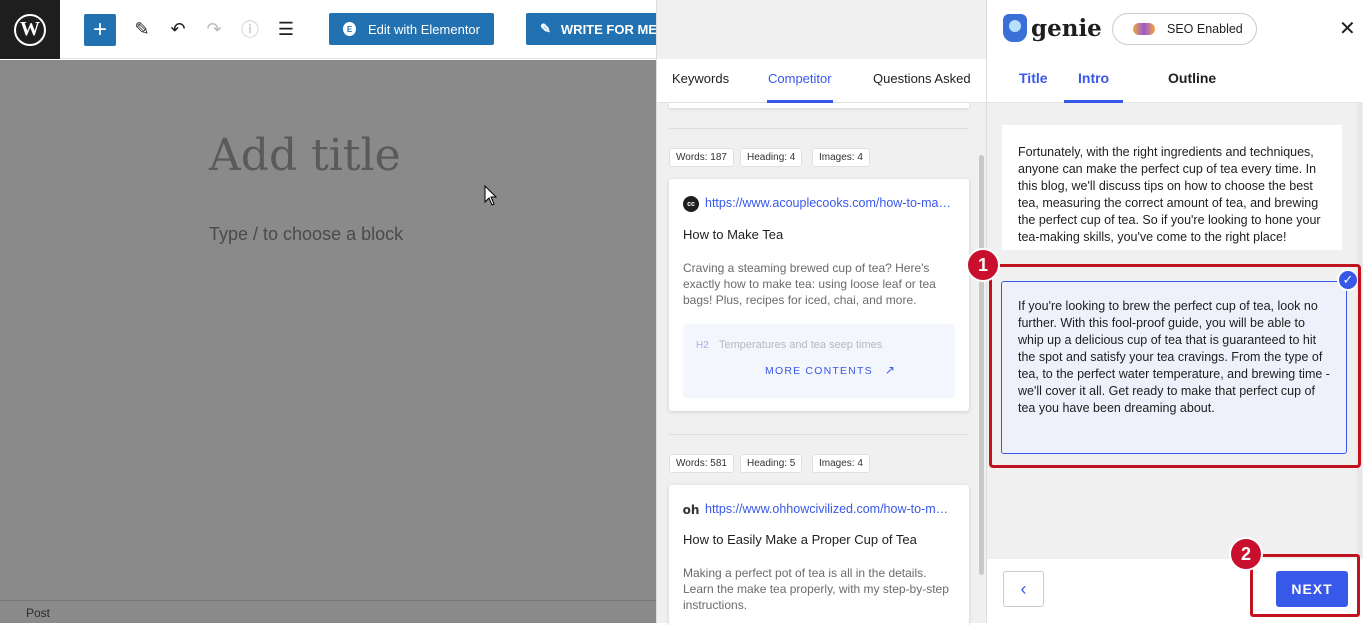 The width and height of the screenshot is (1363, 625). Describe the element at coordinates (286, 29) in the screenshot. I see `list-view-icon: ☰` at that location.